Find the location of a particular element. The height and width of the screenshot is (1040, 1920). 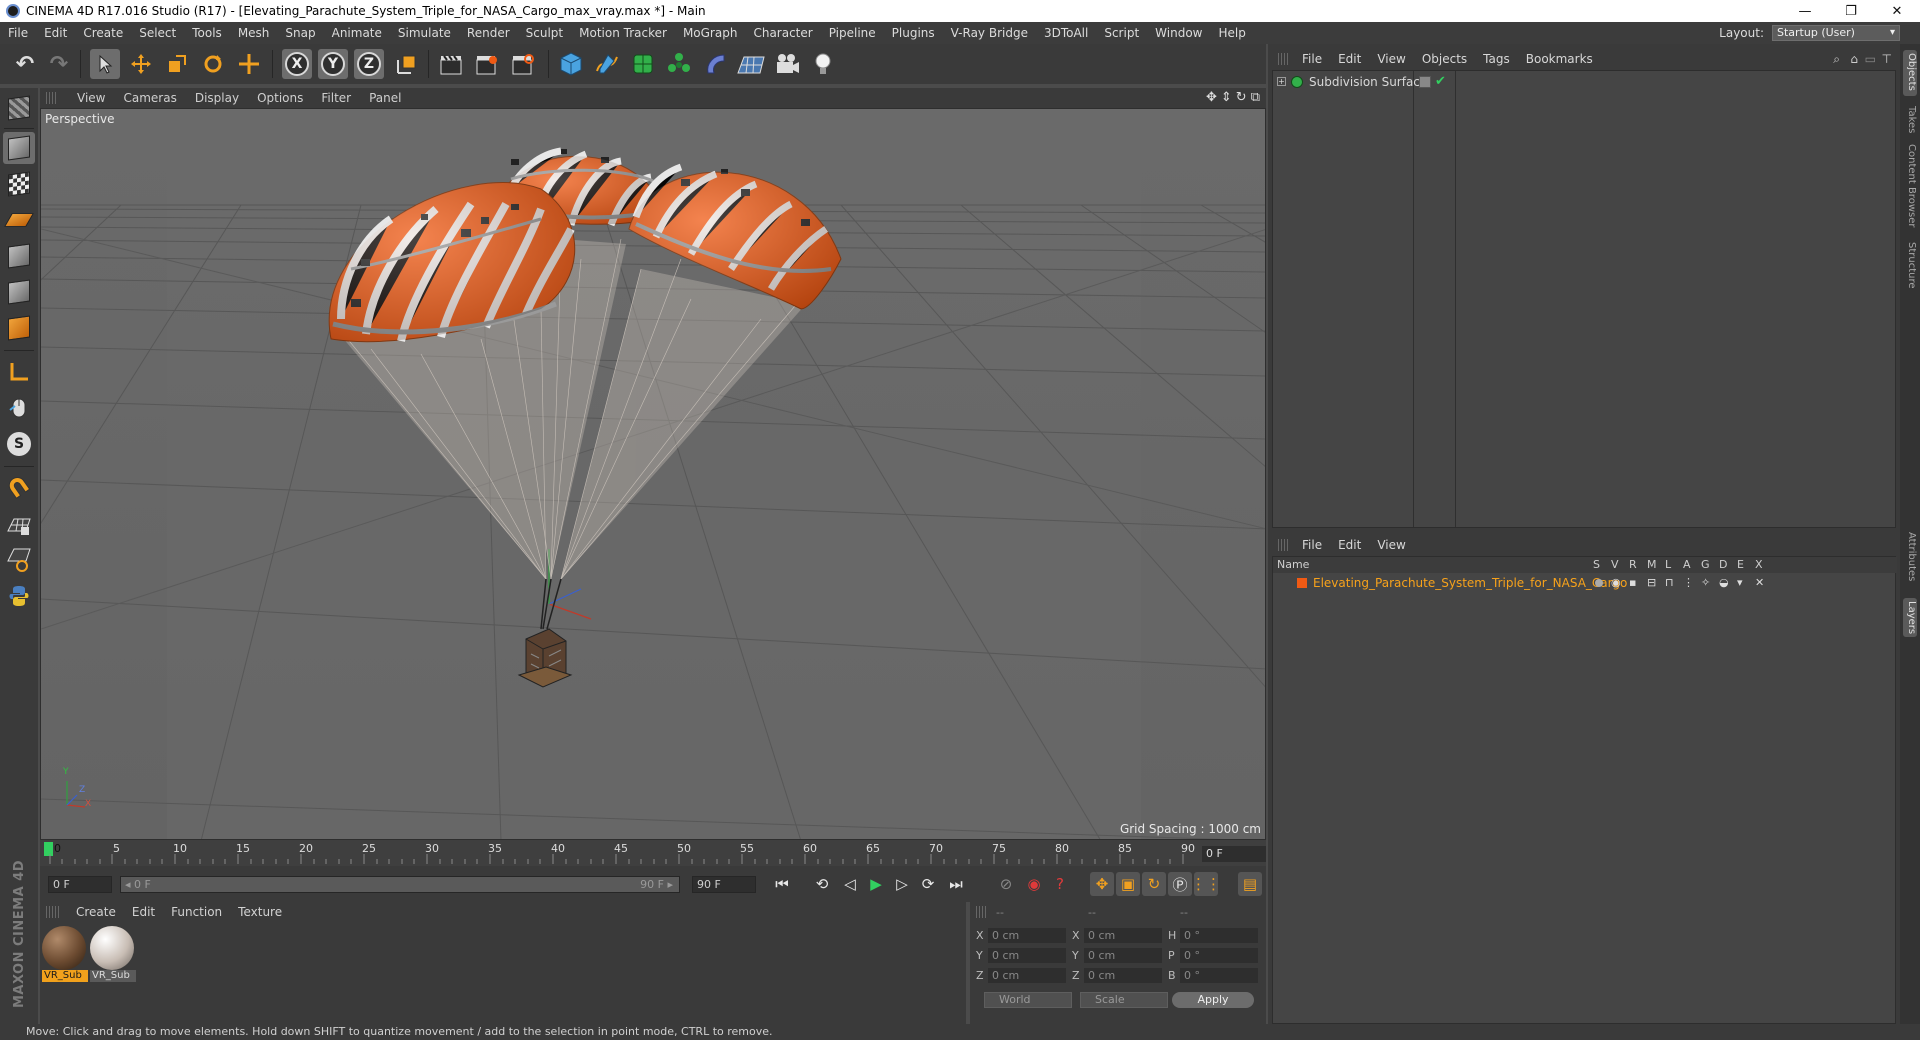

texture-mode-button is located at coordinates (19, 184).